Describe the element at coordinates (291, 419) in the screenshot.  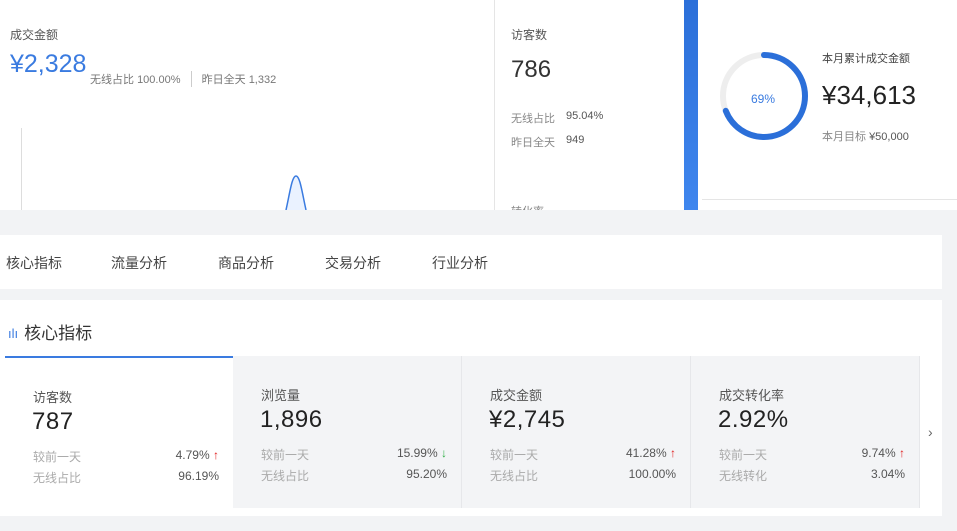
I see `metric-value: 1,896` at that location.